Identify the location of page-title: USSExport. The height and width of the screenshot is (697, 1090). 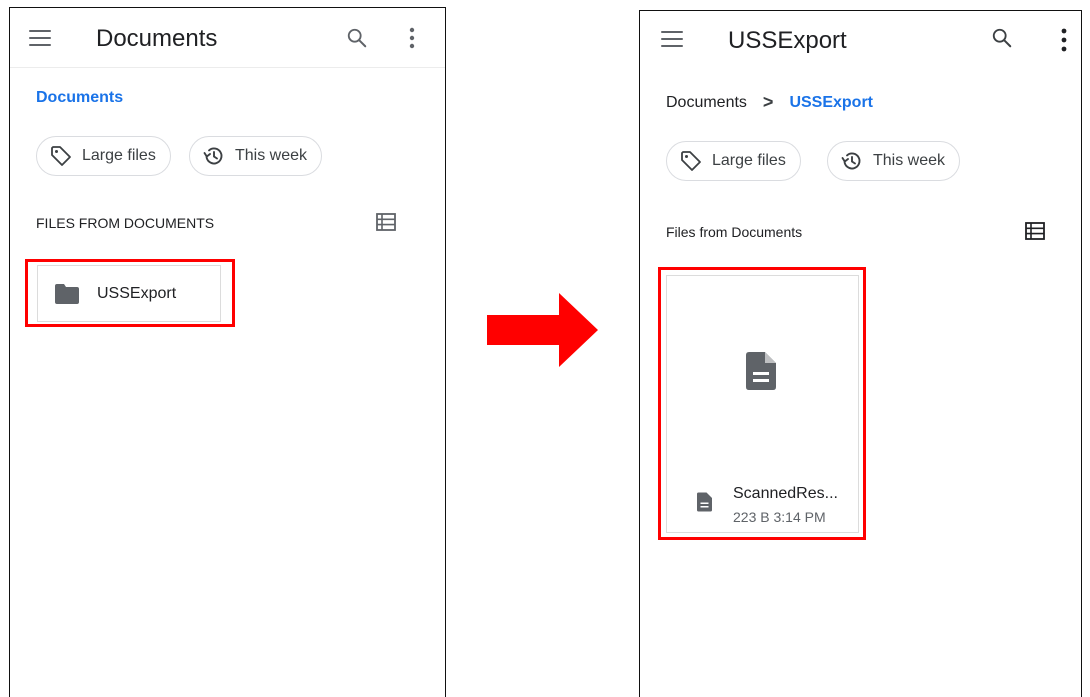
(787, 40).